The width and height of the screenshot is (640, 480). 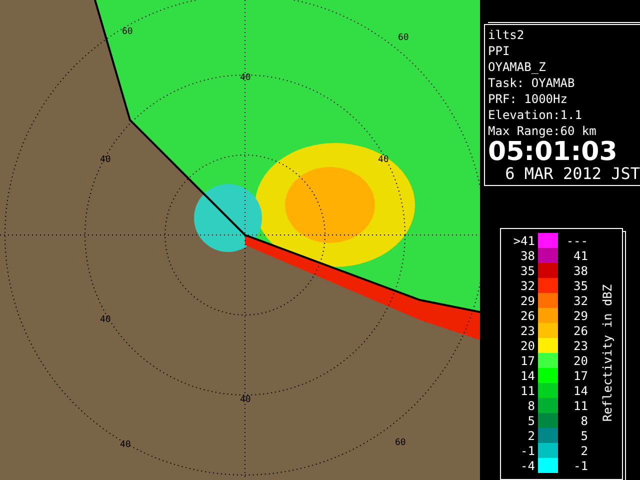 I want to click on legend-title: Reflectivity in dBZ, so click(x=608, y=353).